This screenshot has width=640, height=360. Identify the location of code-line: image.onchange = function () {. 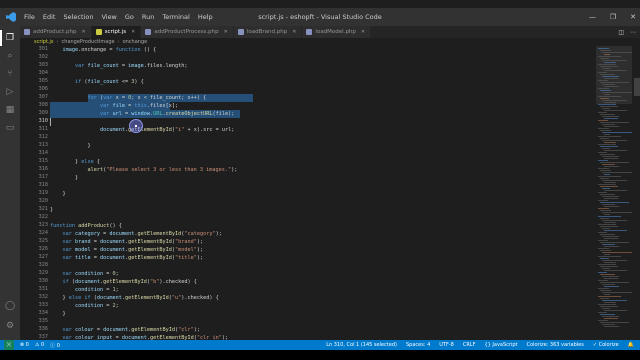
(103, 50).